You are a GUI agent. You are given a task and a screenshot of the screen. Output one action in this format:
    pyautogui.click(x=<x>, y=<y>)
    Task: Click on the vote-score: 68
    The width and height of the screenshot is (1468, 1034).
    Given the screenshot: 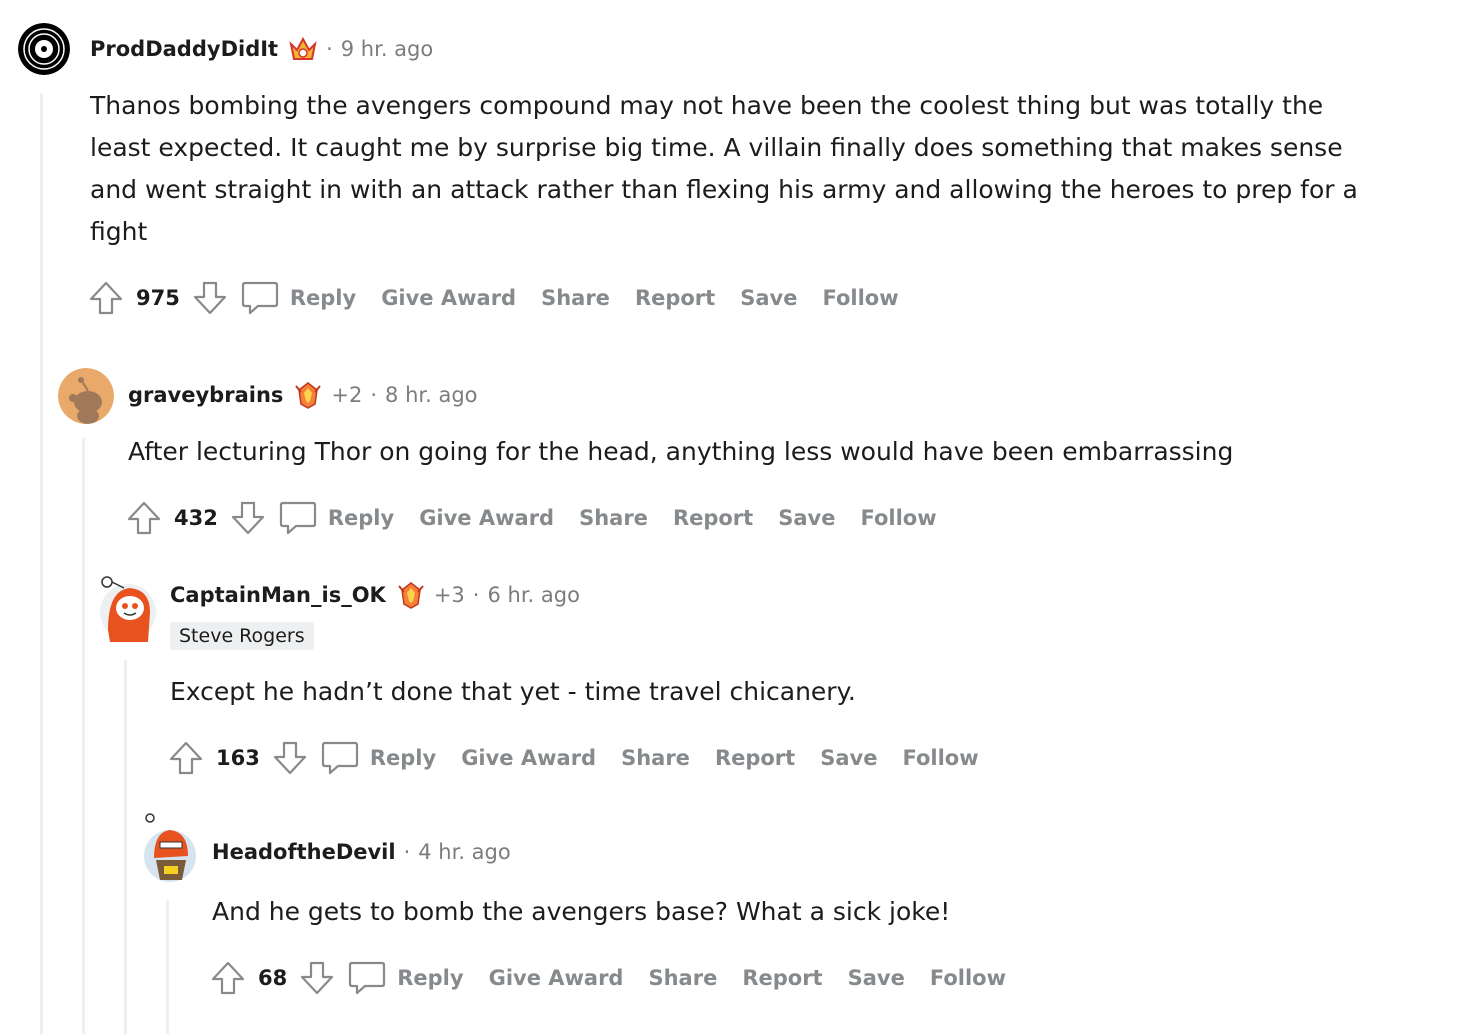 What is the action you would take?
    pyautogui.click(x=273, y=978)
    